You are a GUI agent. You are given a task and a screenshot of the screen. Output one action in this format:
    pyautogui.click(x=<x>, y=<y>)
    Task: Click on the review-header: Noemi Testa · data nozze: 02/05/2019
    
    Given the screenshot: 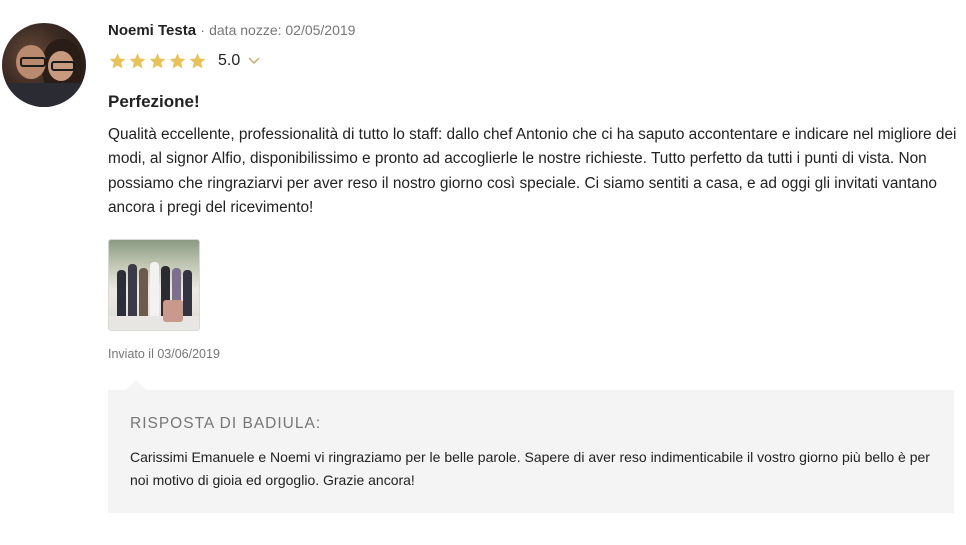 What is the action you would take?
    pyautogui.click(x=231, y=30)
    